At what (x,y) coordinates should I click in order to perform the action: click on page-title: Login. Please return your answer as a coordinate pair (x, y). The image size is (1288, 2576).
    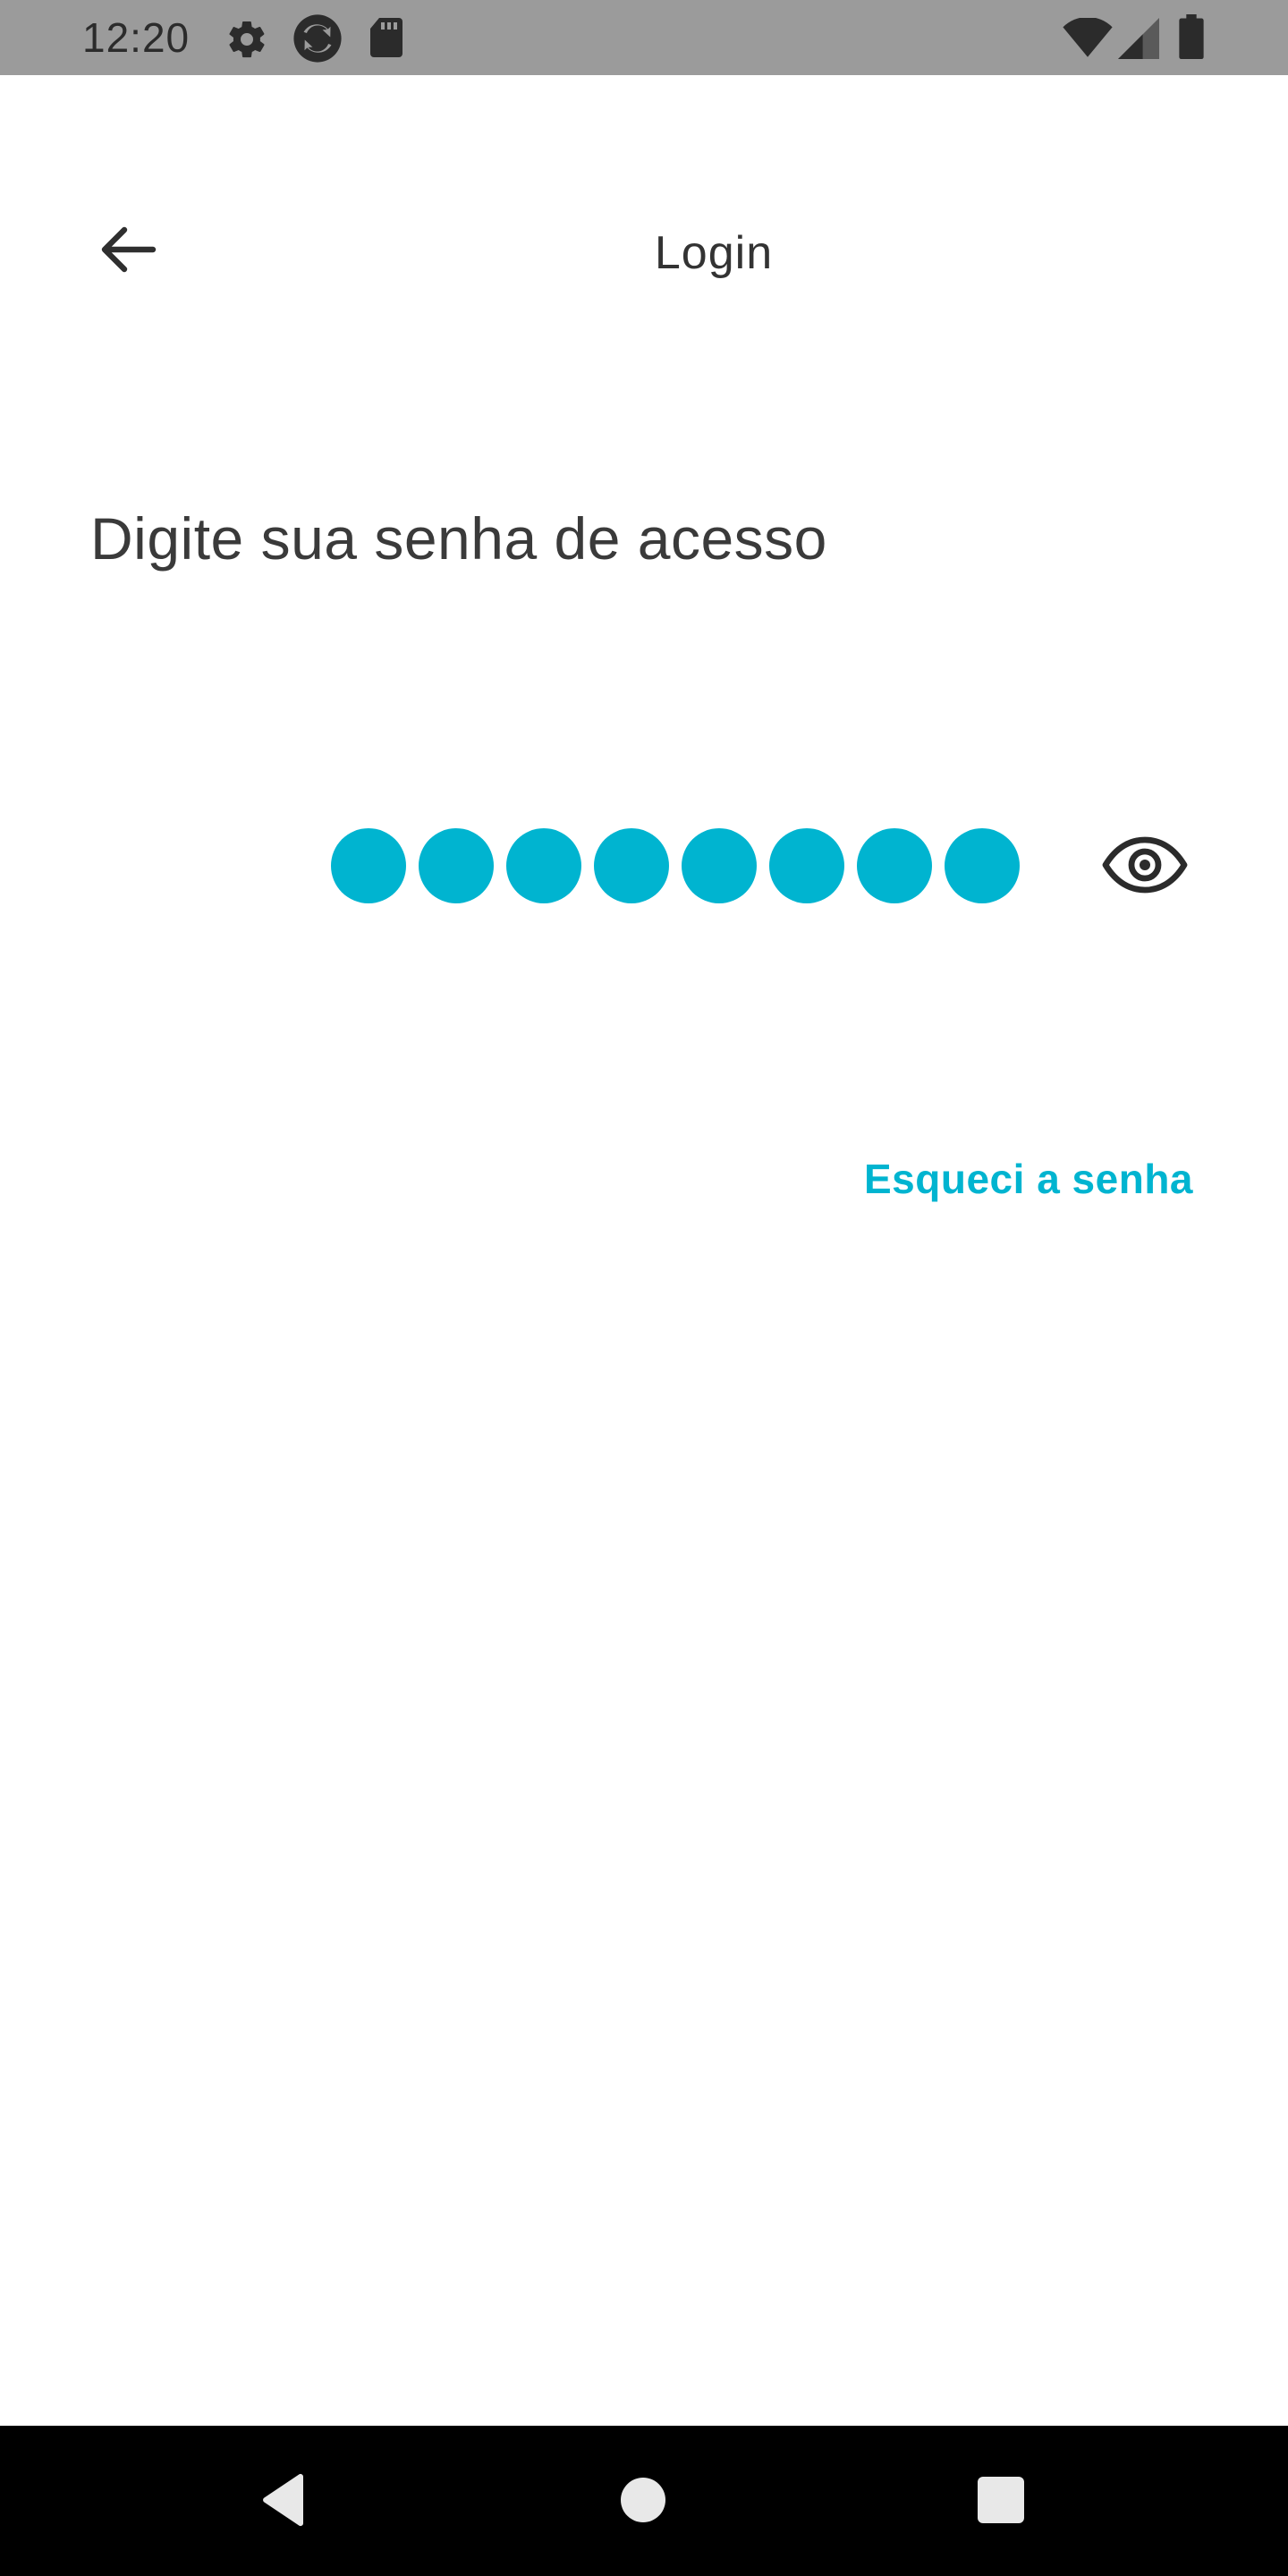
    Looking at the image, I should click on (714, 253).